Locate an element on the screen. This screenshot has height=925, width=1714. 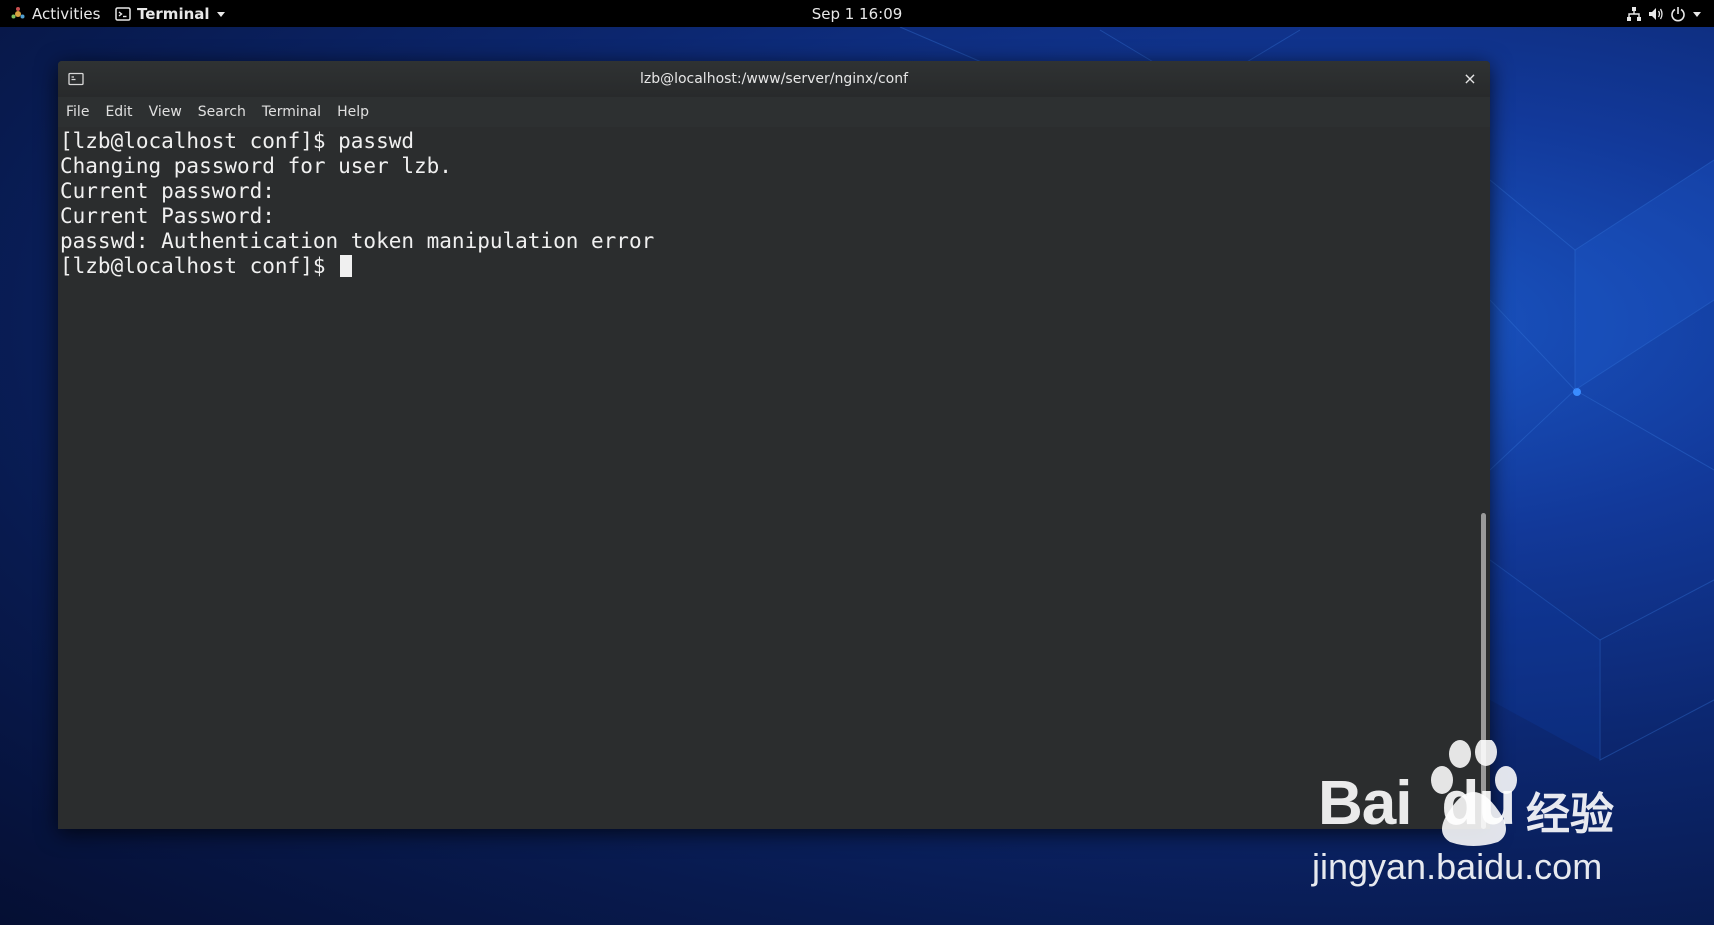
watermark-brand: Bai du is located at coordinates (1417, 803).